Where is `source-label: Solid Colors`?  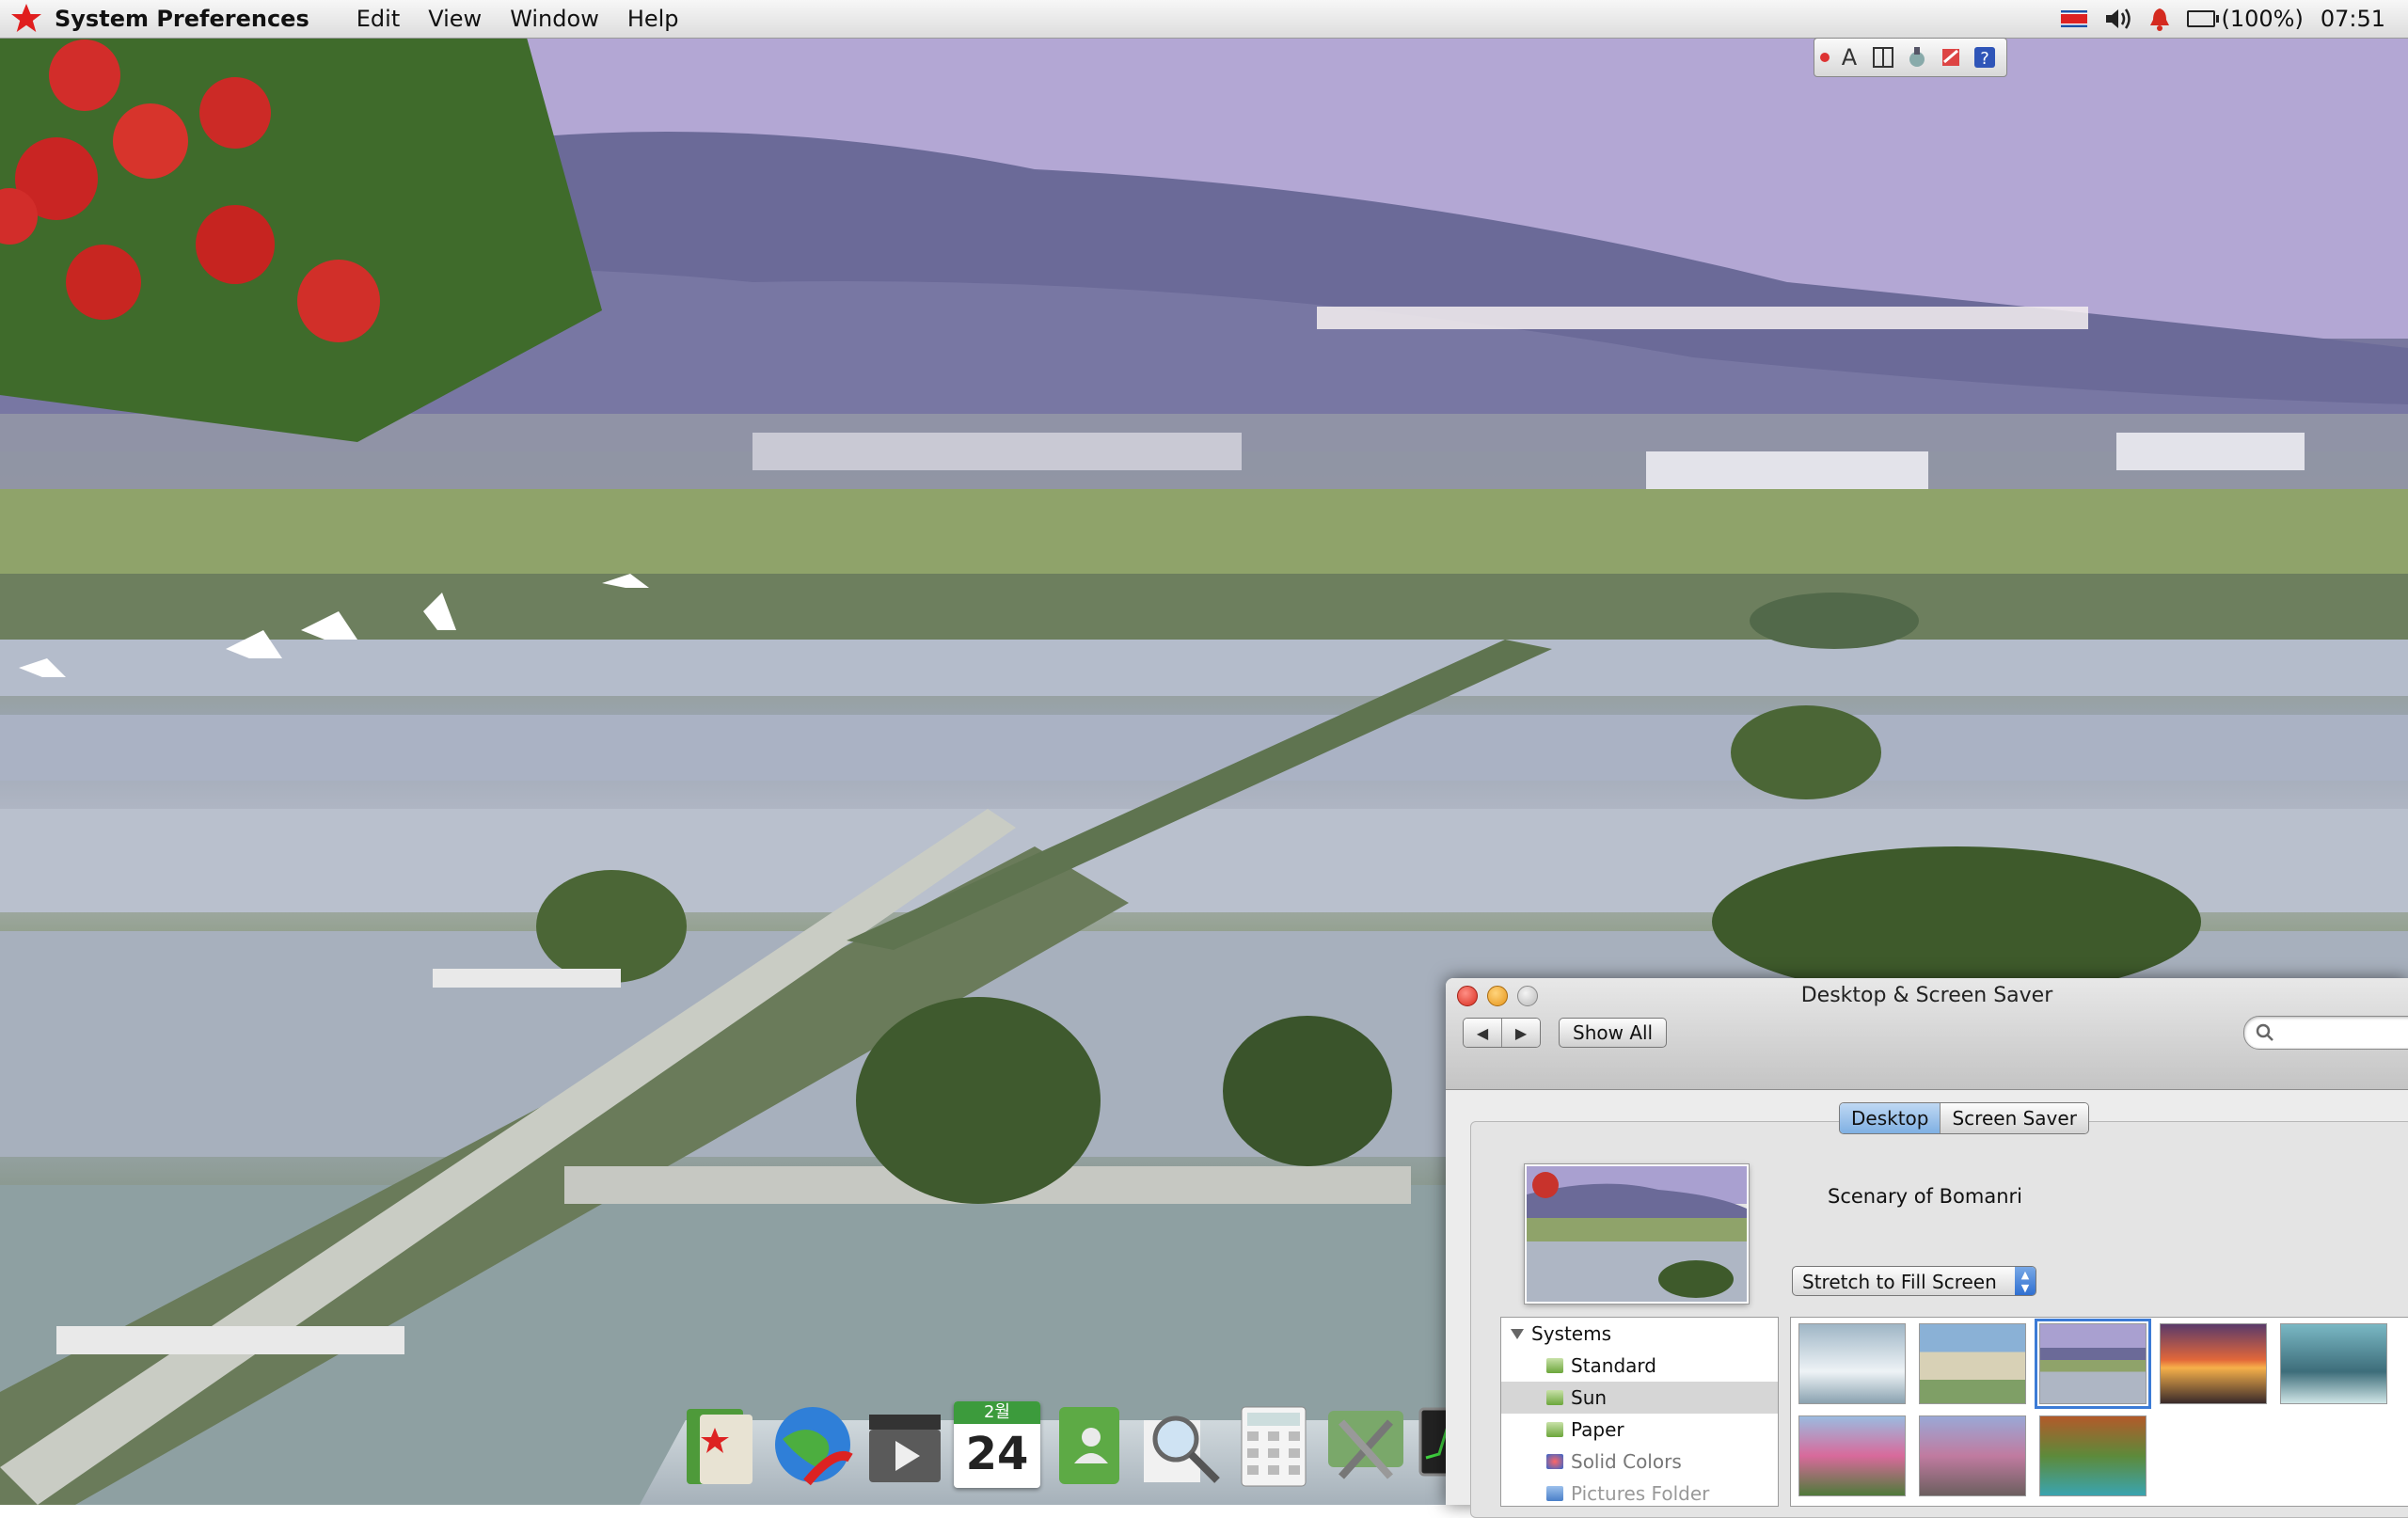 source-label: Solid Colors is located at coordinates (1627, 1461).